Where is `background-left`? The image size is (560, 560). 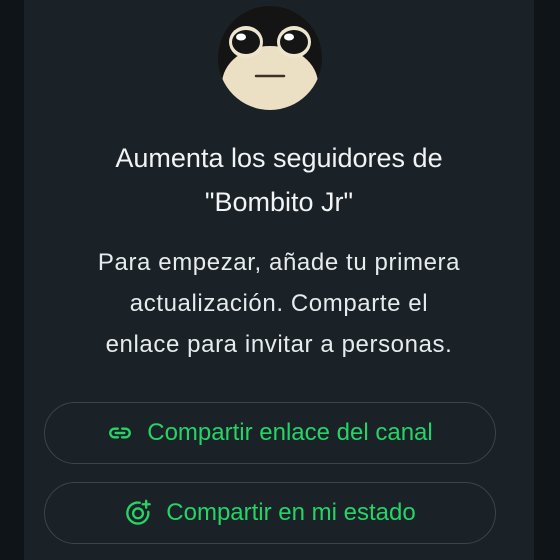
background-left is located at coordinates (12, 280).